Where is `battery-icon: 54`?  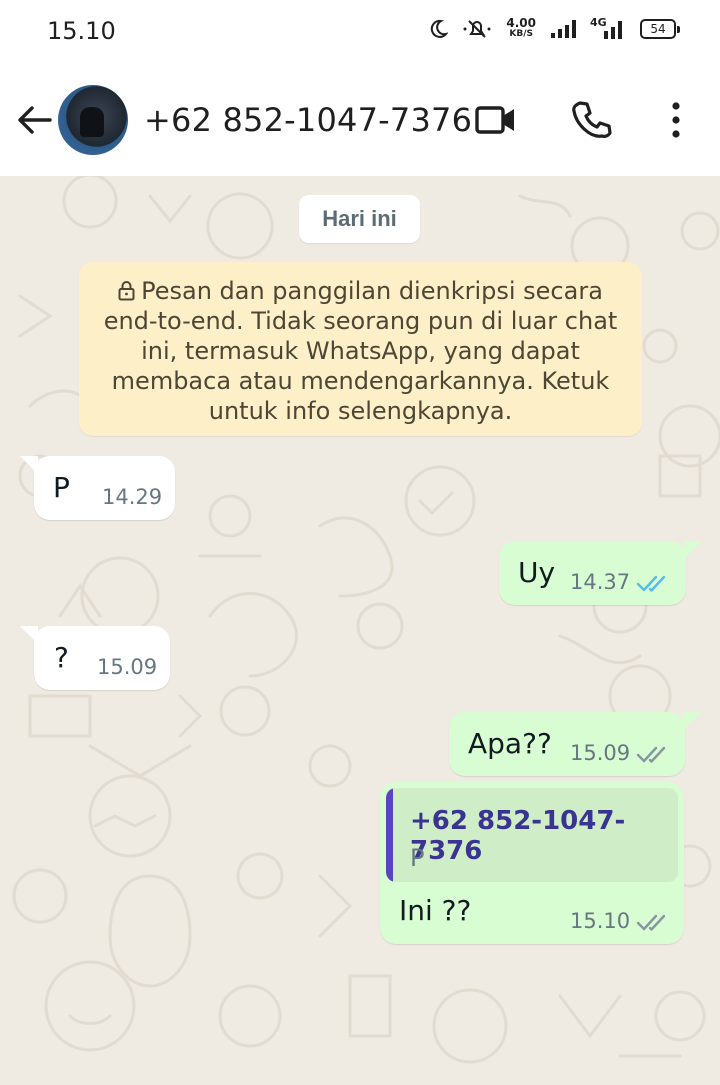
battery-icon: 54 is located at coordinates (660, 29).